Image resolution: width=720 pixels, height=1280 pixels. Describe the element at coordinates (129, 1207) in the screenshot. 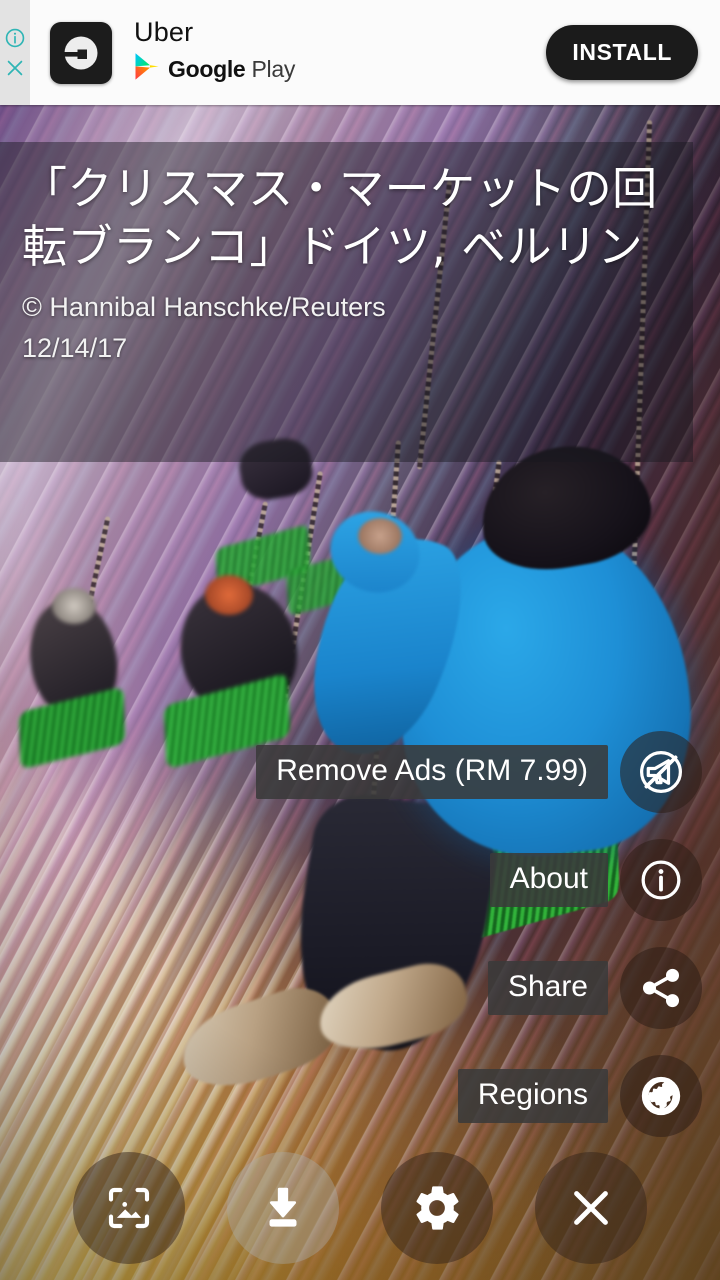

I see `set-wallpaper-button` at that location.